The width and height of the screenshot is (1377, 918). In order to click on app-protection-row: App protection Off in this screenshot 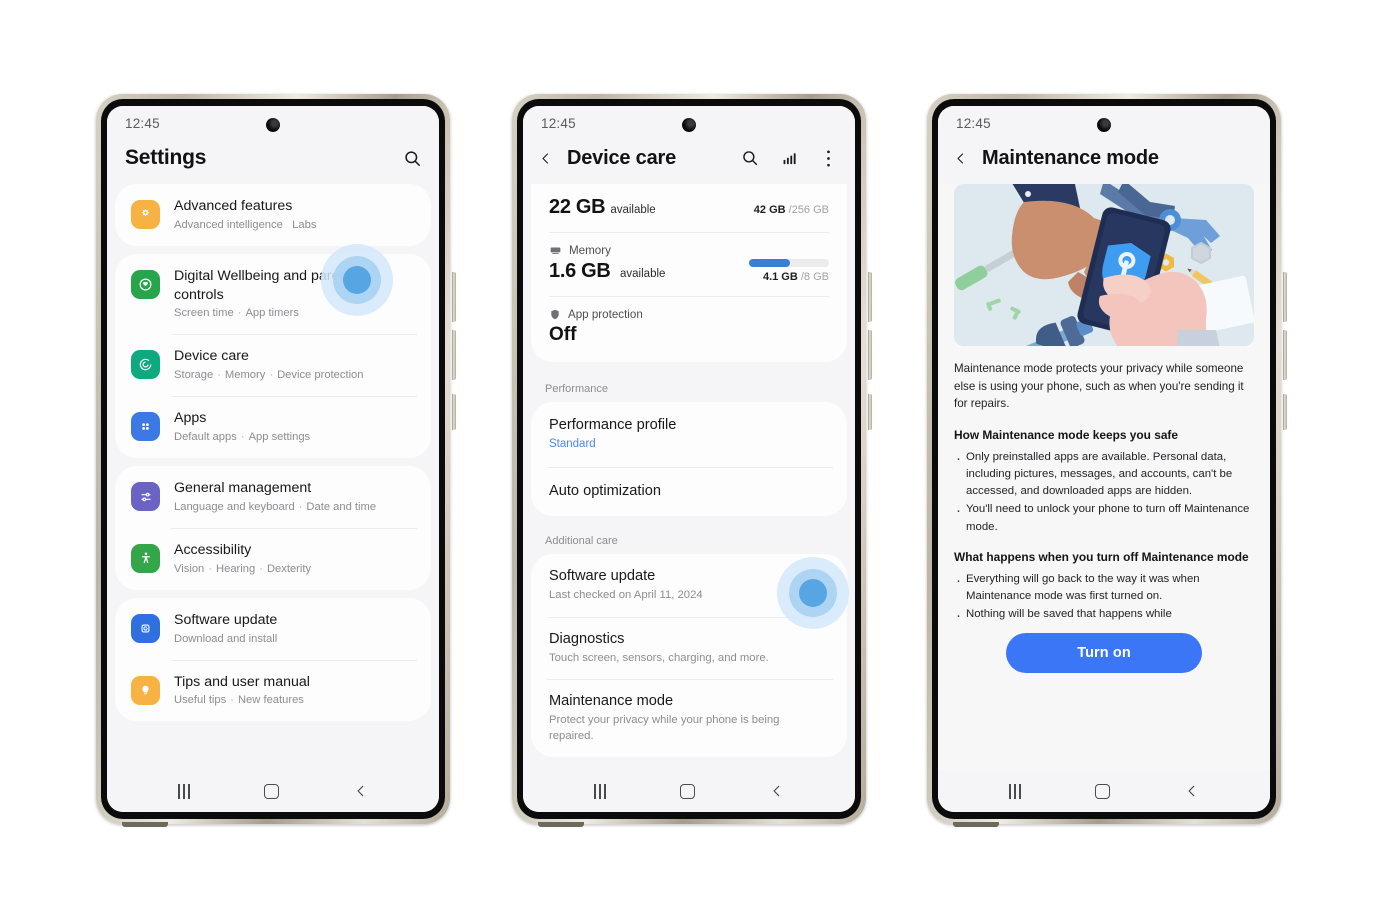, I will do `click(689, 329)`.